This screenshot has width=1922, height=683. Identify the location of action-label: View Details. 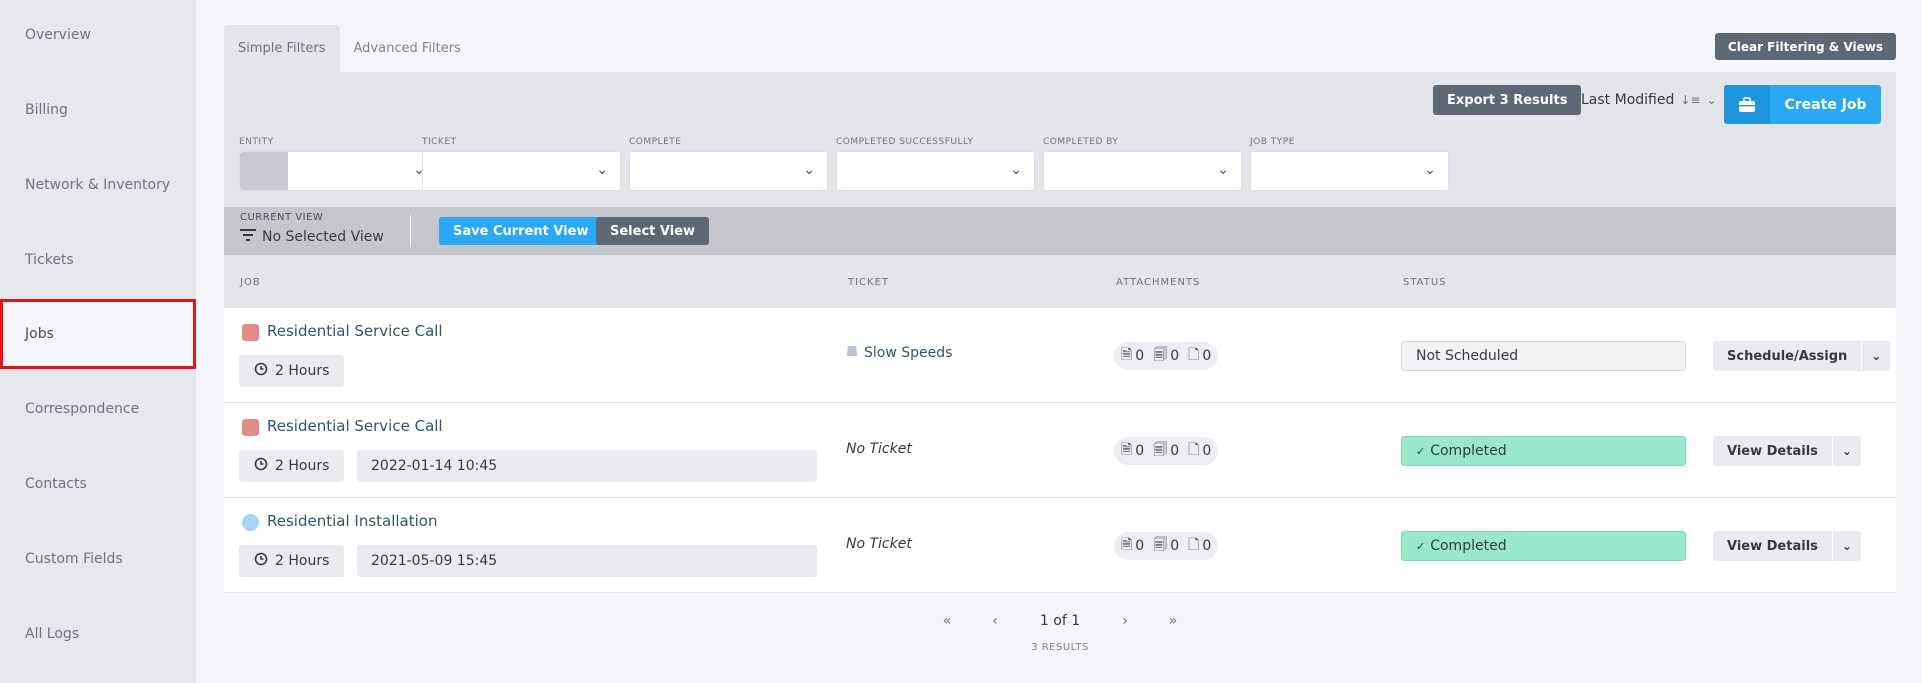
(1772, 546).